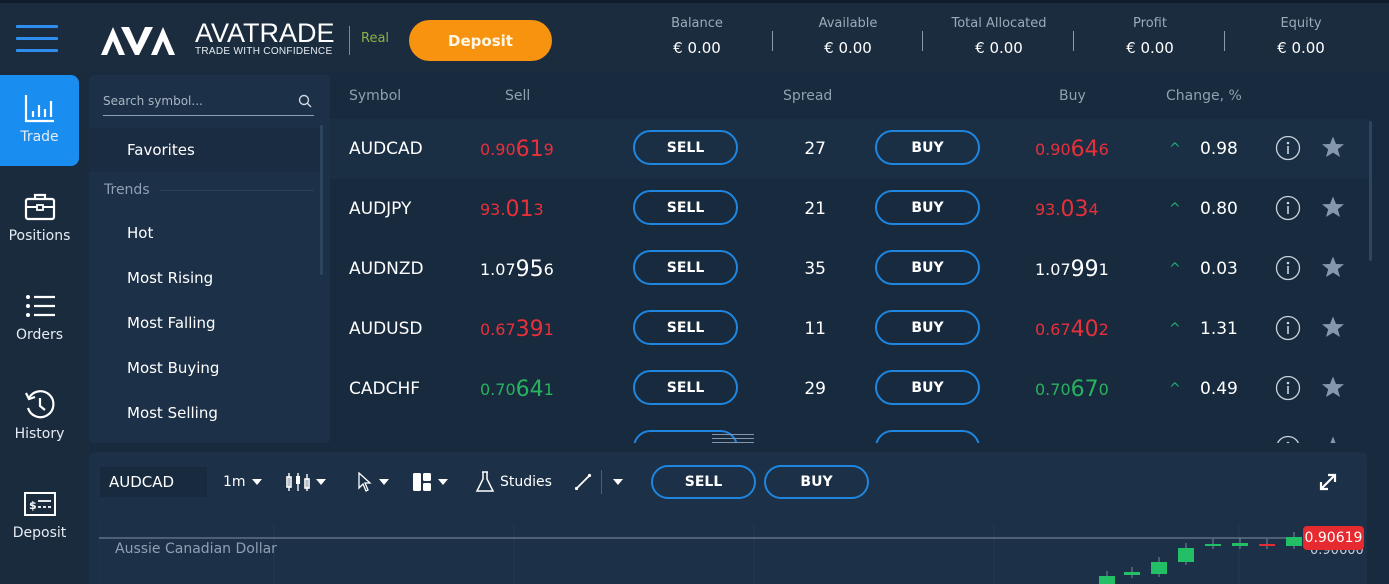 The width and height of the screenshot is (1389, 584). Describe the element at coordinates (171, 323) in the screenshot. I see `category-item: Most Falling` at that location.